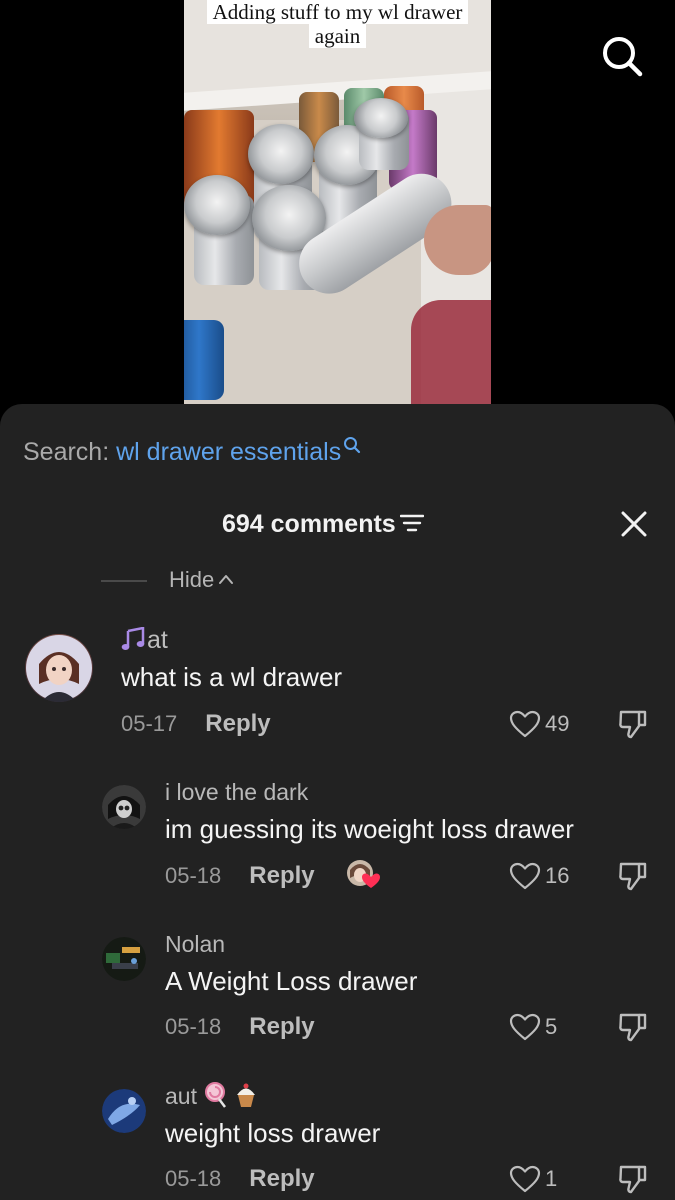 The width and height of the screenshot is (675, 1200). I want to click on like-count: 16, so click(557, 875).